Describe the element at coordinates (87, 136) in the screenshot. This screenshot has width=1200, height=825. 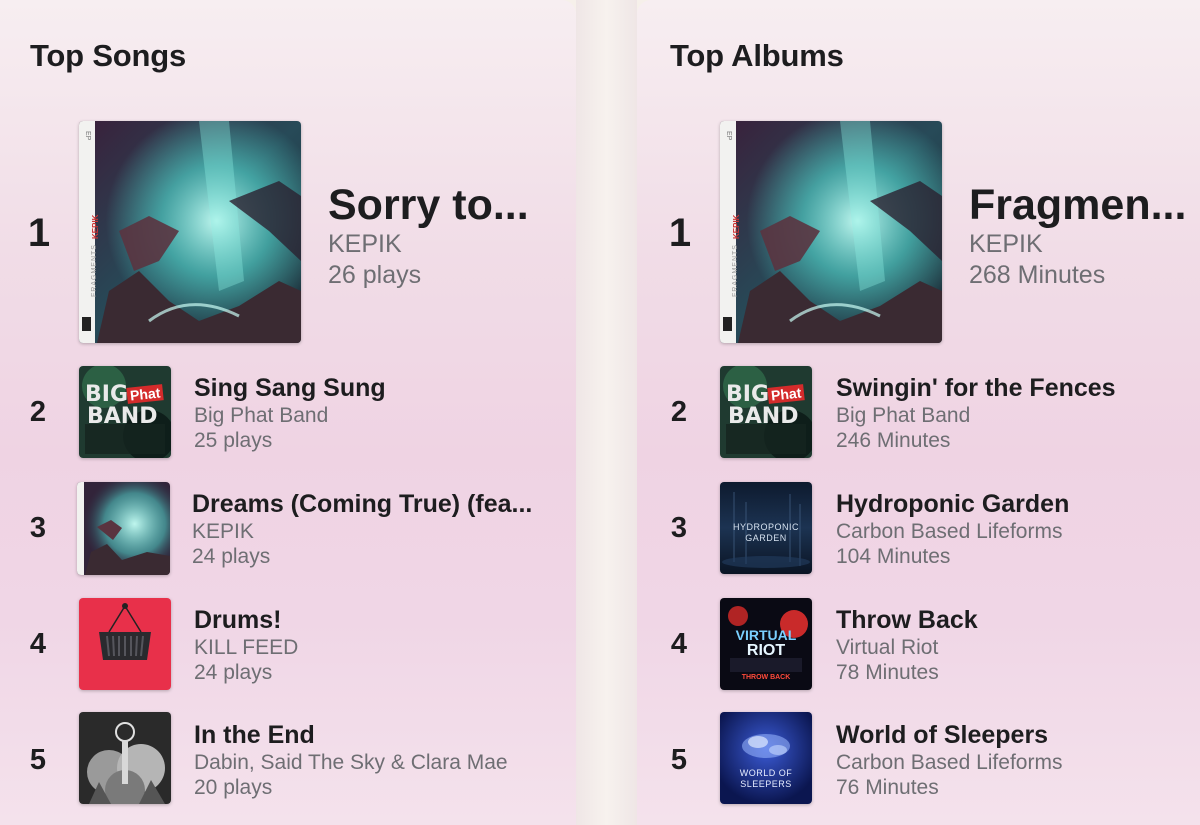
I see `cover-spine-ep: EP` at that location.